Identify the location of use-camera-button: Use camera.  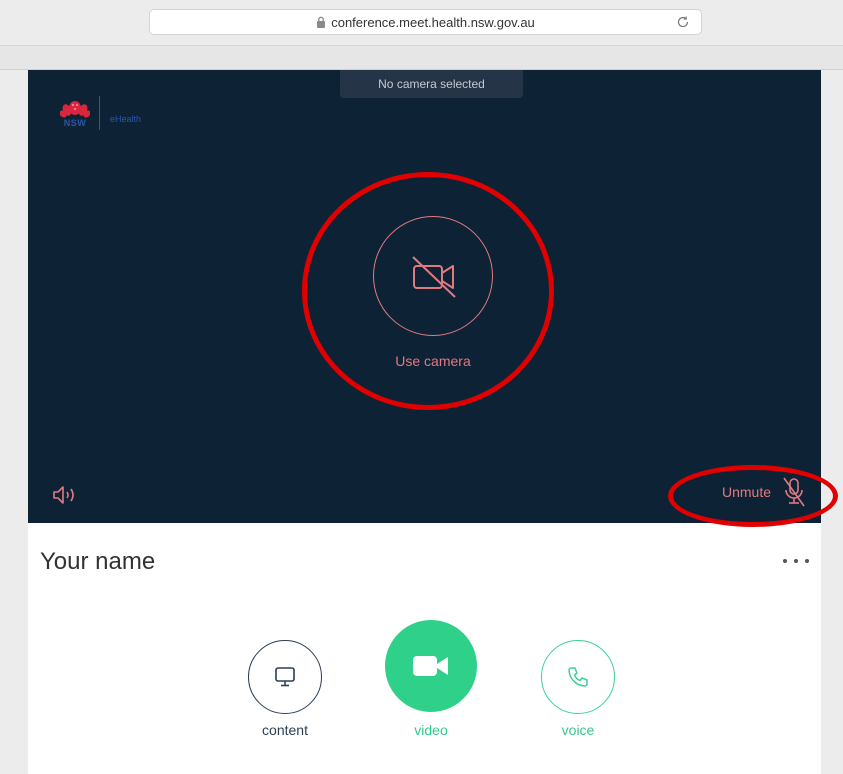
(433, 296).